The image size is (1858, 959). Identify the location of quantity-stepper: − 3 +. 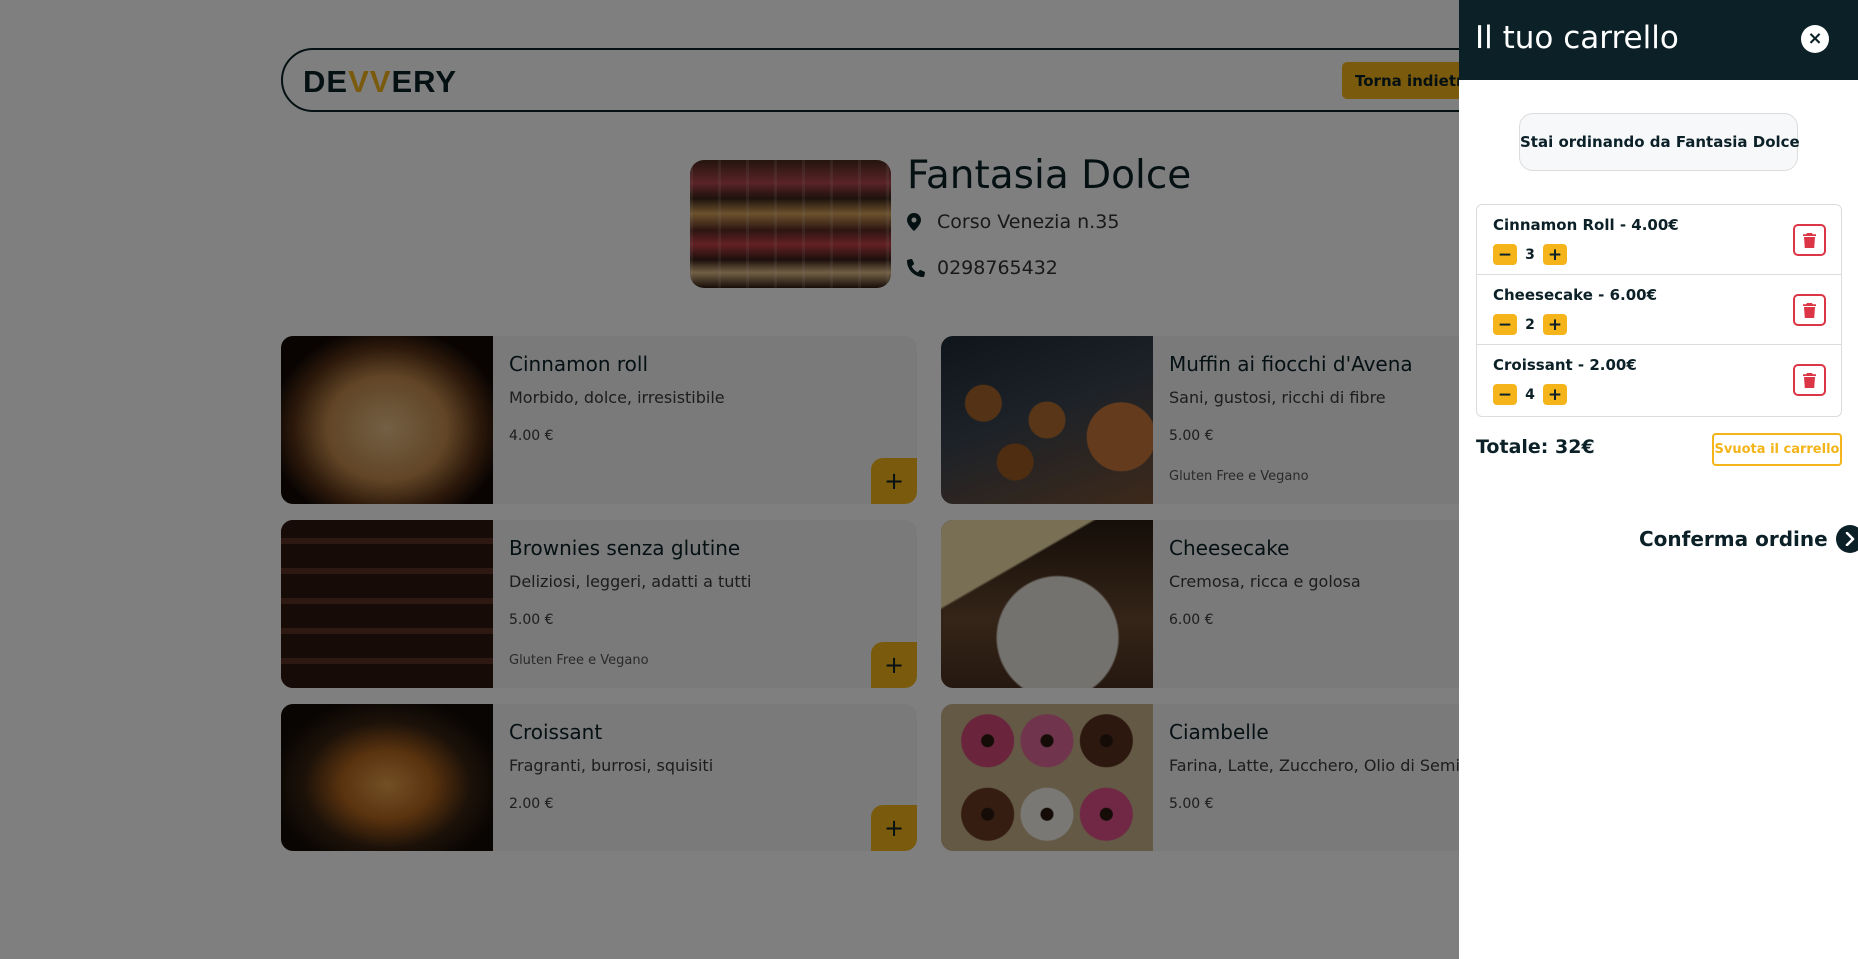
(1530, 254).